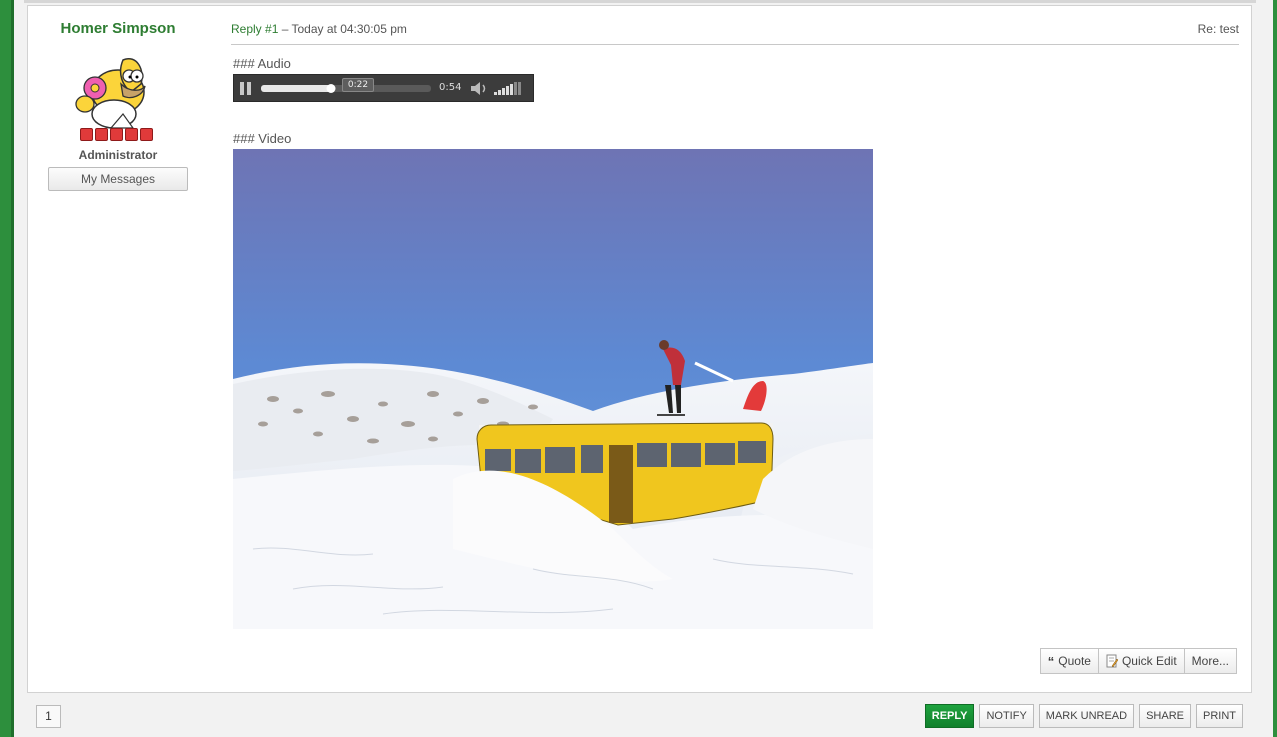 This screenshot has height=737, width=1277. Describe the element at coordinates (949, 716) in the screenshot. I see `reply-button: REPLY` at that location.